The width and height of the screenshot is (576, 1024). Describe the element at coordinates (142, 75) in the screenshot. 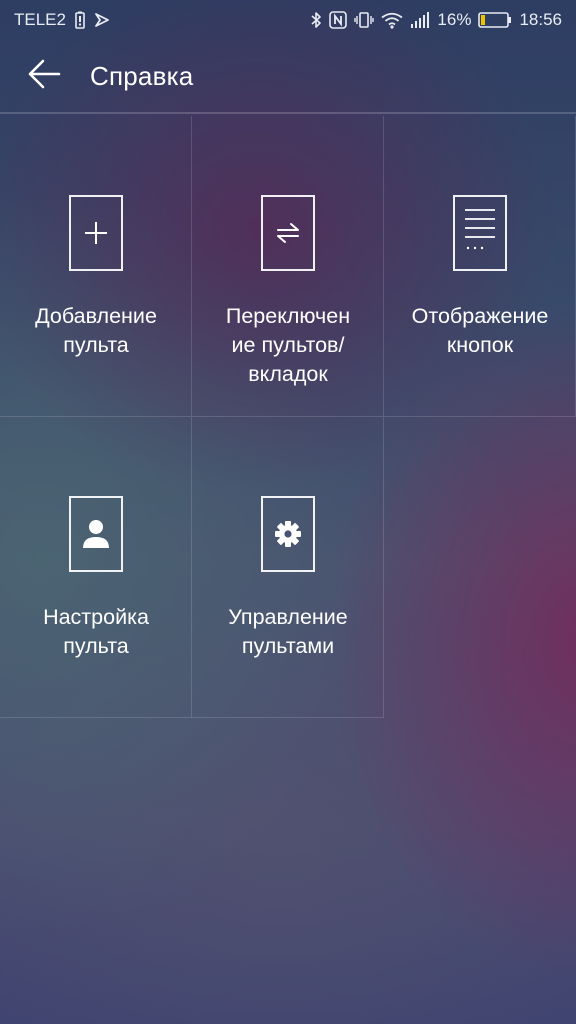

I see `page-title: Справка` at that location.